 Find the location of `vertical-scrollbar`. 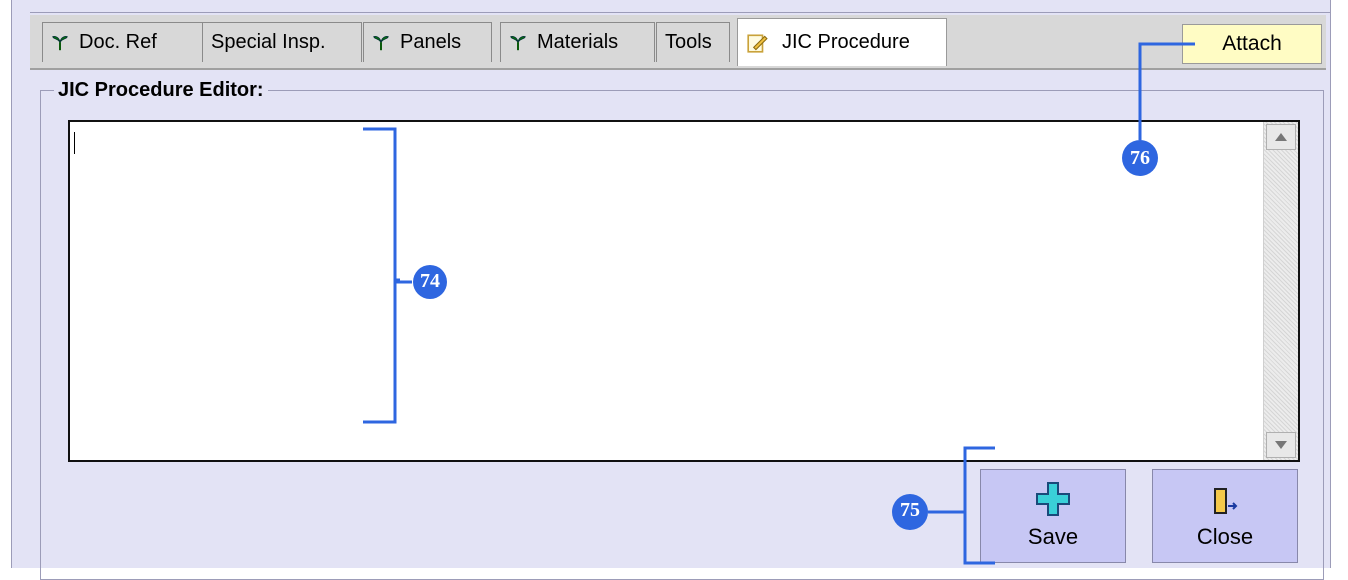

vertical-scrollbar is located at coordinates (1280, 291).